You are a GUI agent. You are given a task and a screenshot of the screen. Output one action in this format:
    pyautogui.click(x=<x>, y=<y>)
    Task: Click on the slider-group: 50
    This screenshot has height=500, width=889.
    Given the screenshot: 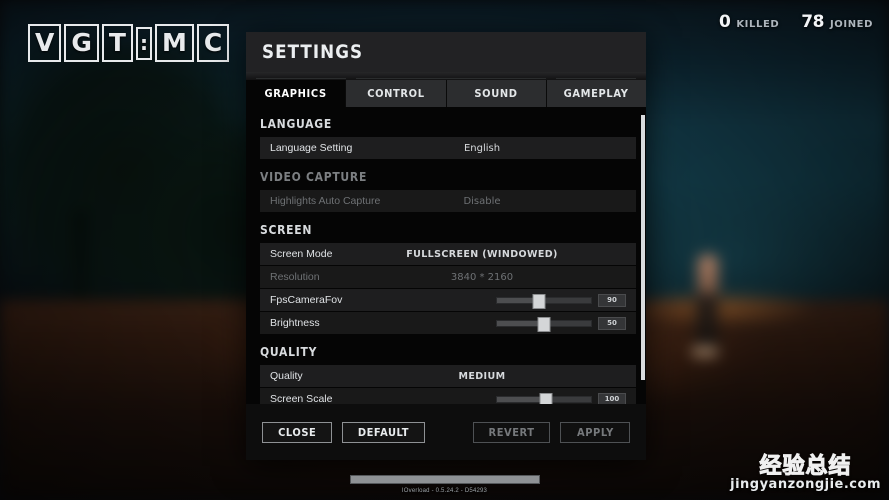 What is the action you would take?
    pyautogui.click(x=561, y=323)
    